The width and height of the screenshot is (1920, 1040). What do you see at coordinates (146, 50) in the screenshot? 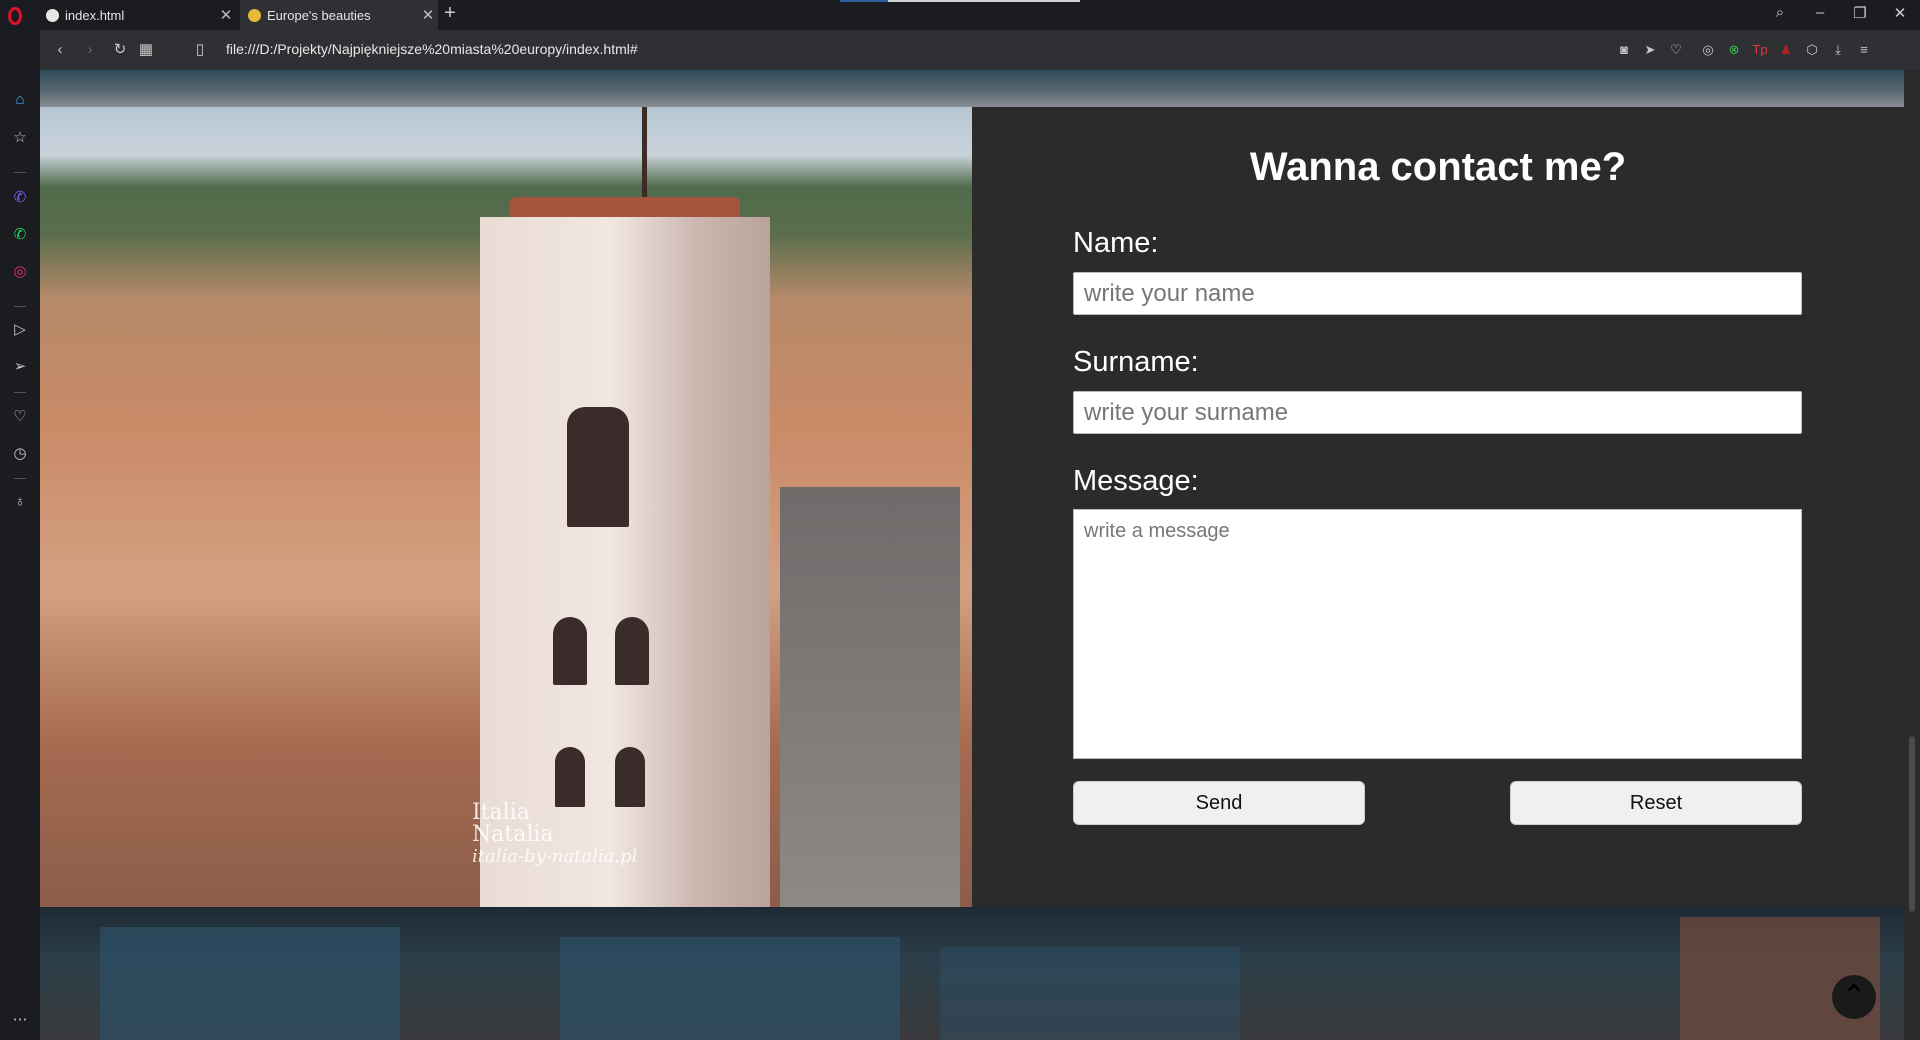
I see `tabs-grid-icon: ▦` at bounding box center [146, 50].